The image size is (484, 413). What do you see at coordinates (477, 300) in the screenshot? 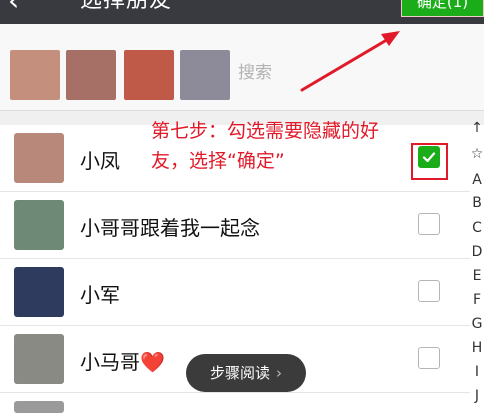
I see `index-letter: F` at bounding box center [477, 300].